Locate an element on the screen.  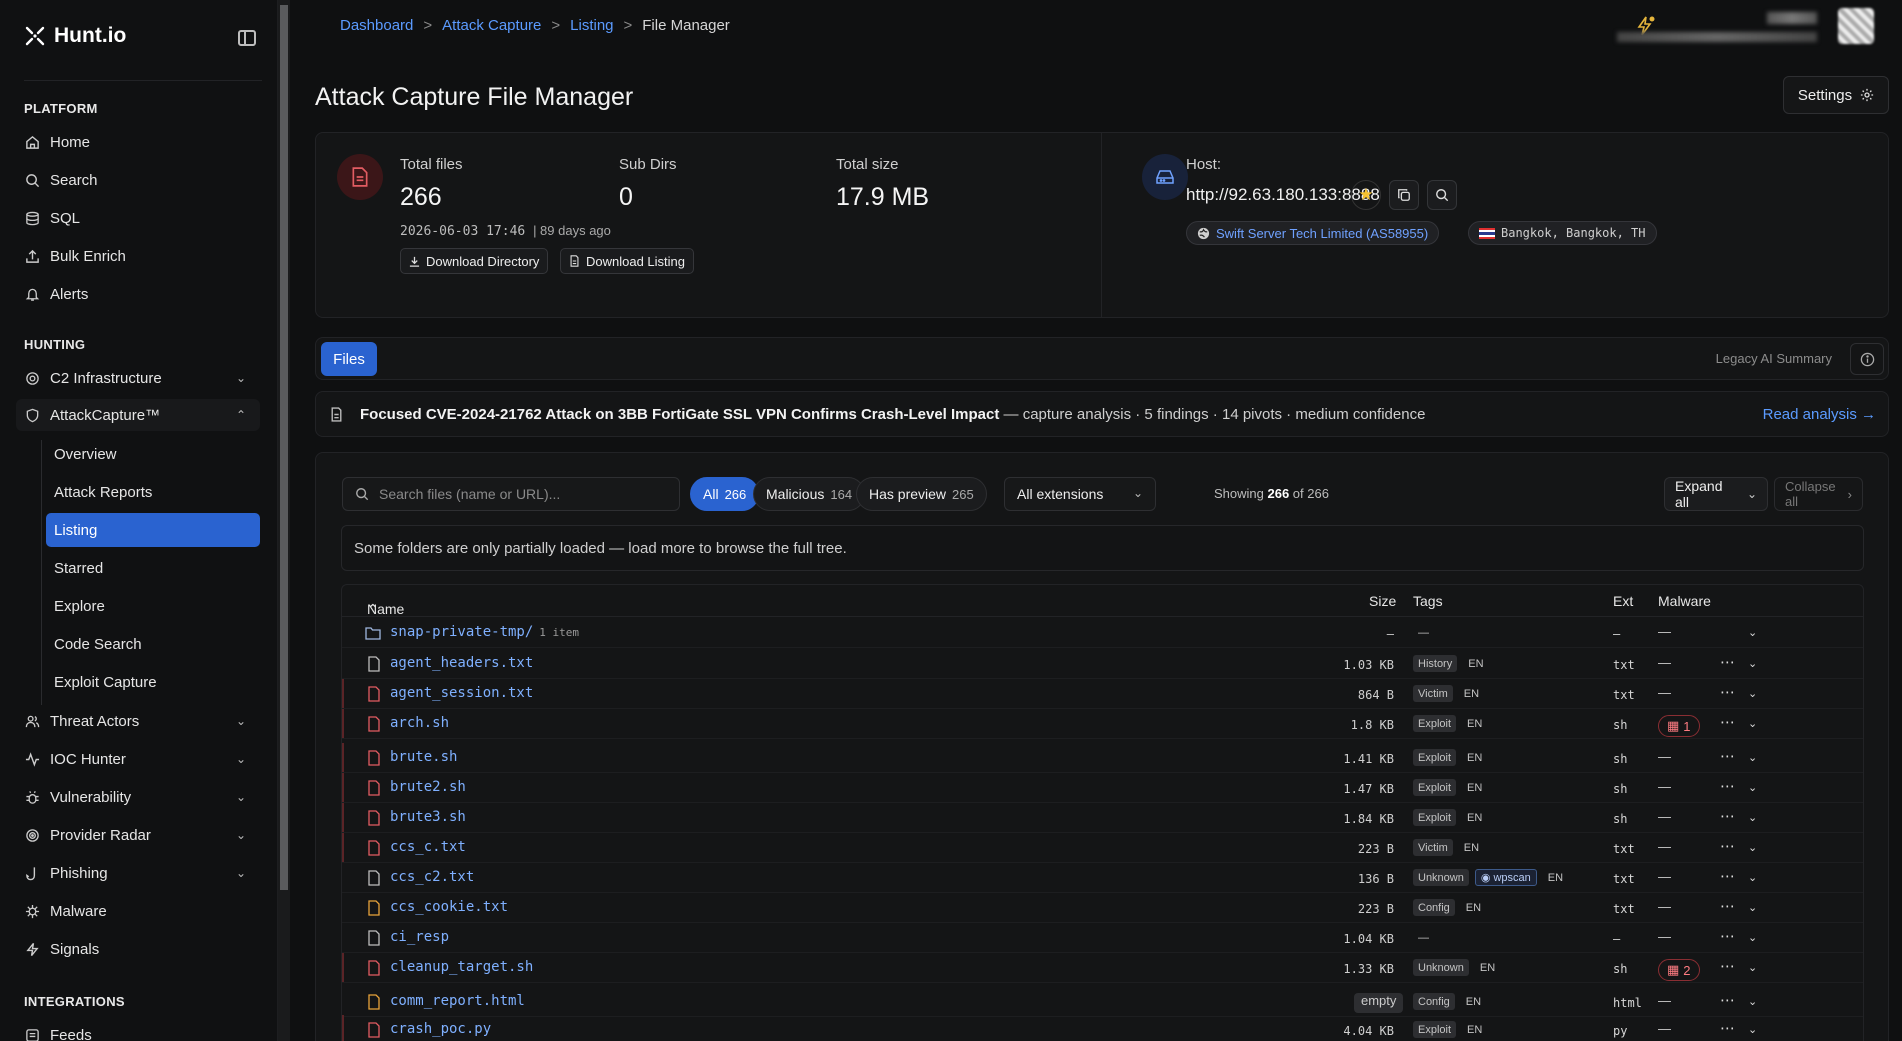
sidebar-item-bulk-enrich: Bulk Enrich is located at coordinates (142, 256).